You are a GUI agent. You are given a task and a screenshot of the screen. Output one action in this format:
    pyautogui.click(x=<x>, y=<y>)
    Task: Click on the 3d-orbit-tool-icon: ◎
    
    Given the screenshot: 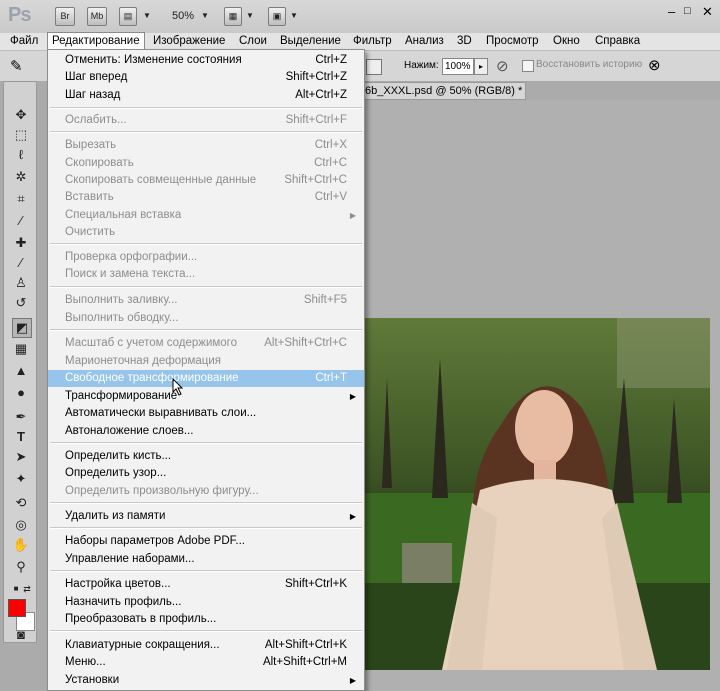 What is the action you would take?
    pyautogui.click(x=21, y=525)
    